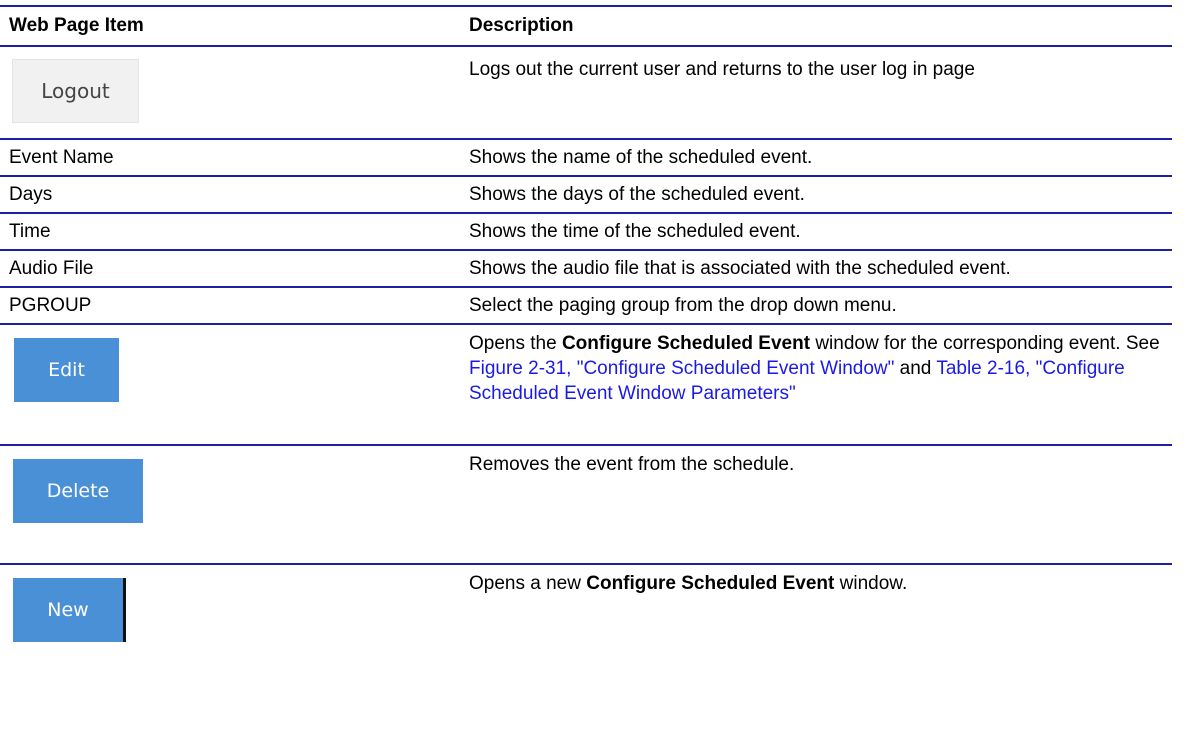 This screenshot has width=1186, height=736. Describe the element at coordinates (61, 157) in the screenshot. I see `event-name-item: Event Name` at that location.